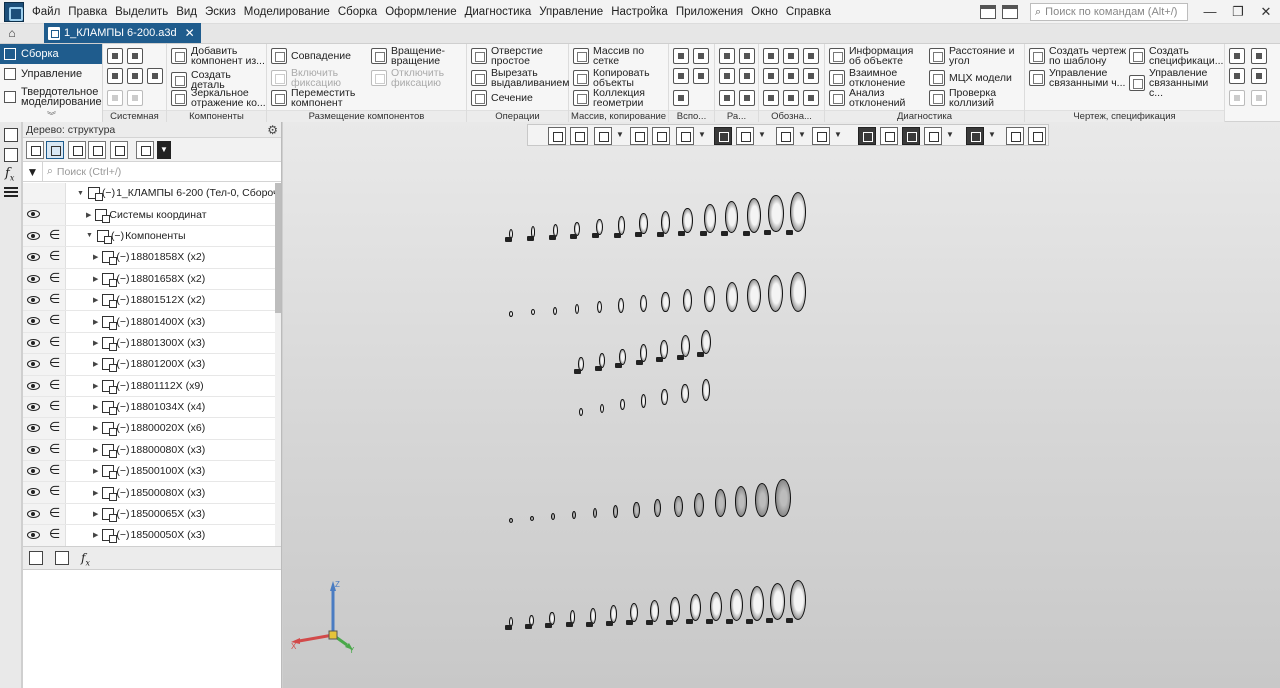 This screenshot has height=688, width=1280. What do you see at coordinates (791, 98) in the screenshot?
I see `triangle-icon` at bounding box center [791, 98].